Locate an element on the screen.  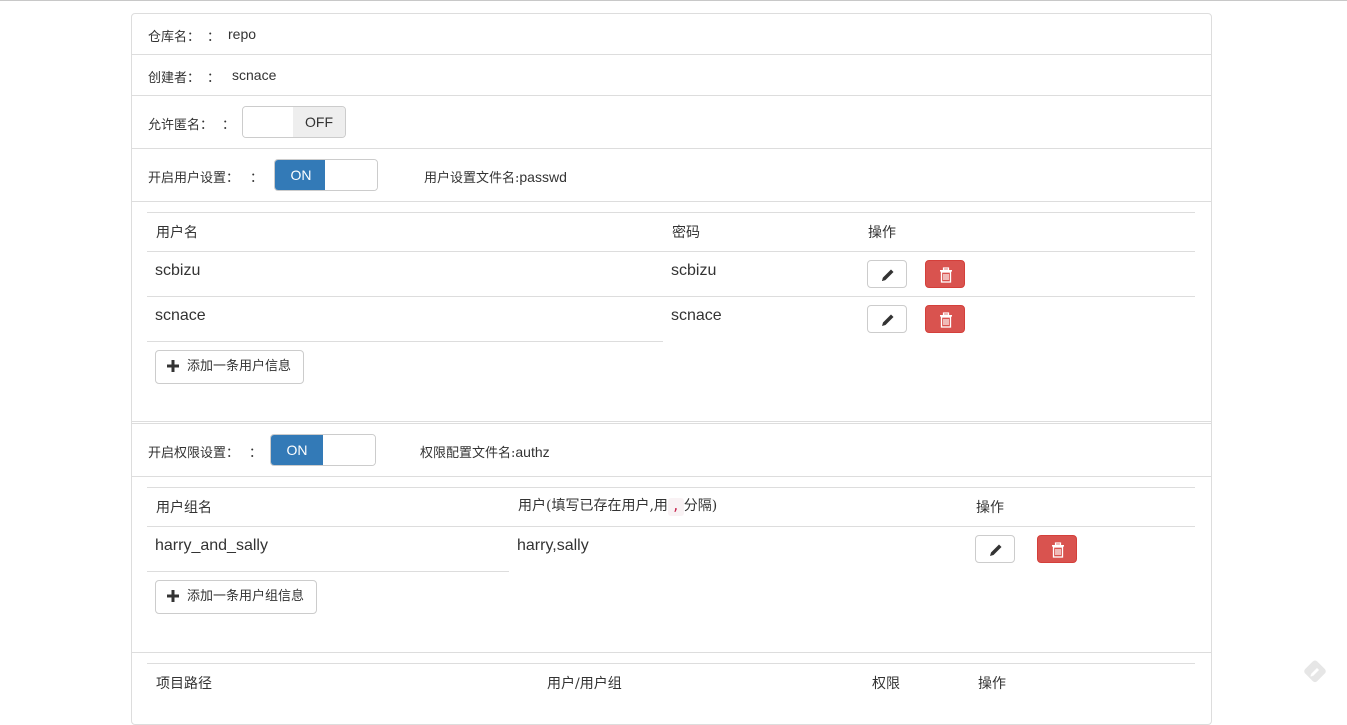
user-file-label: 用户设置文件名:passwd is located at coordinates (495, 177).